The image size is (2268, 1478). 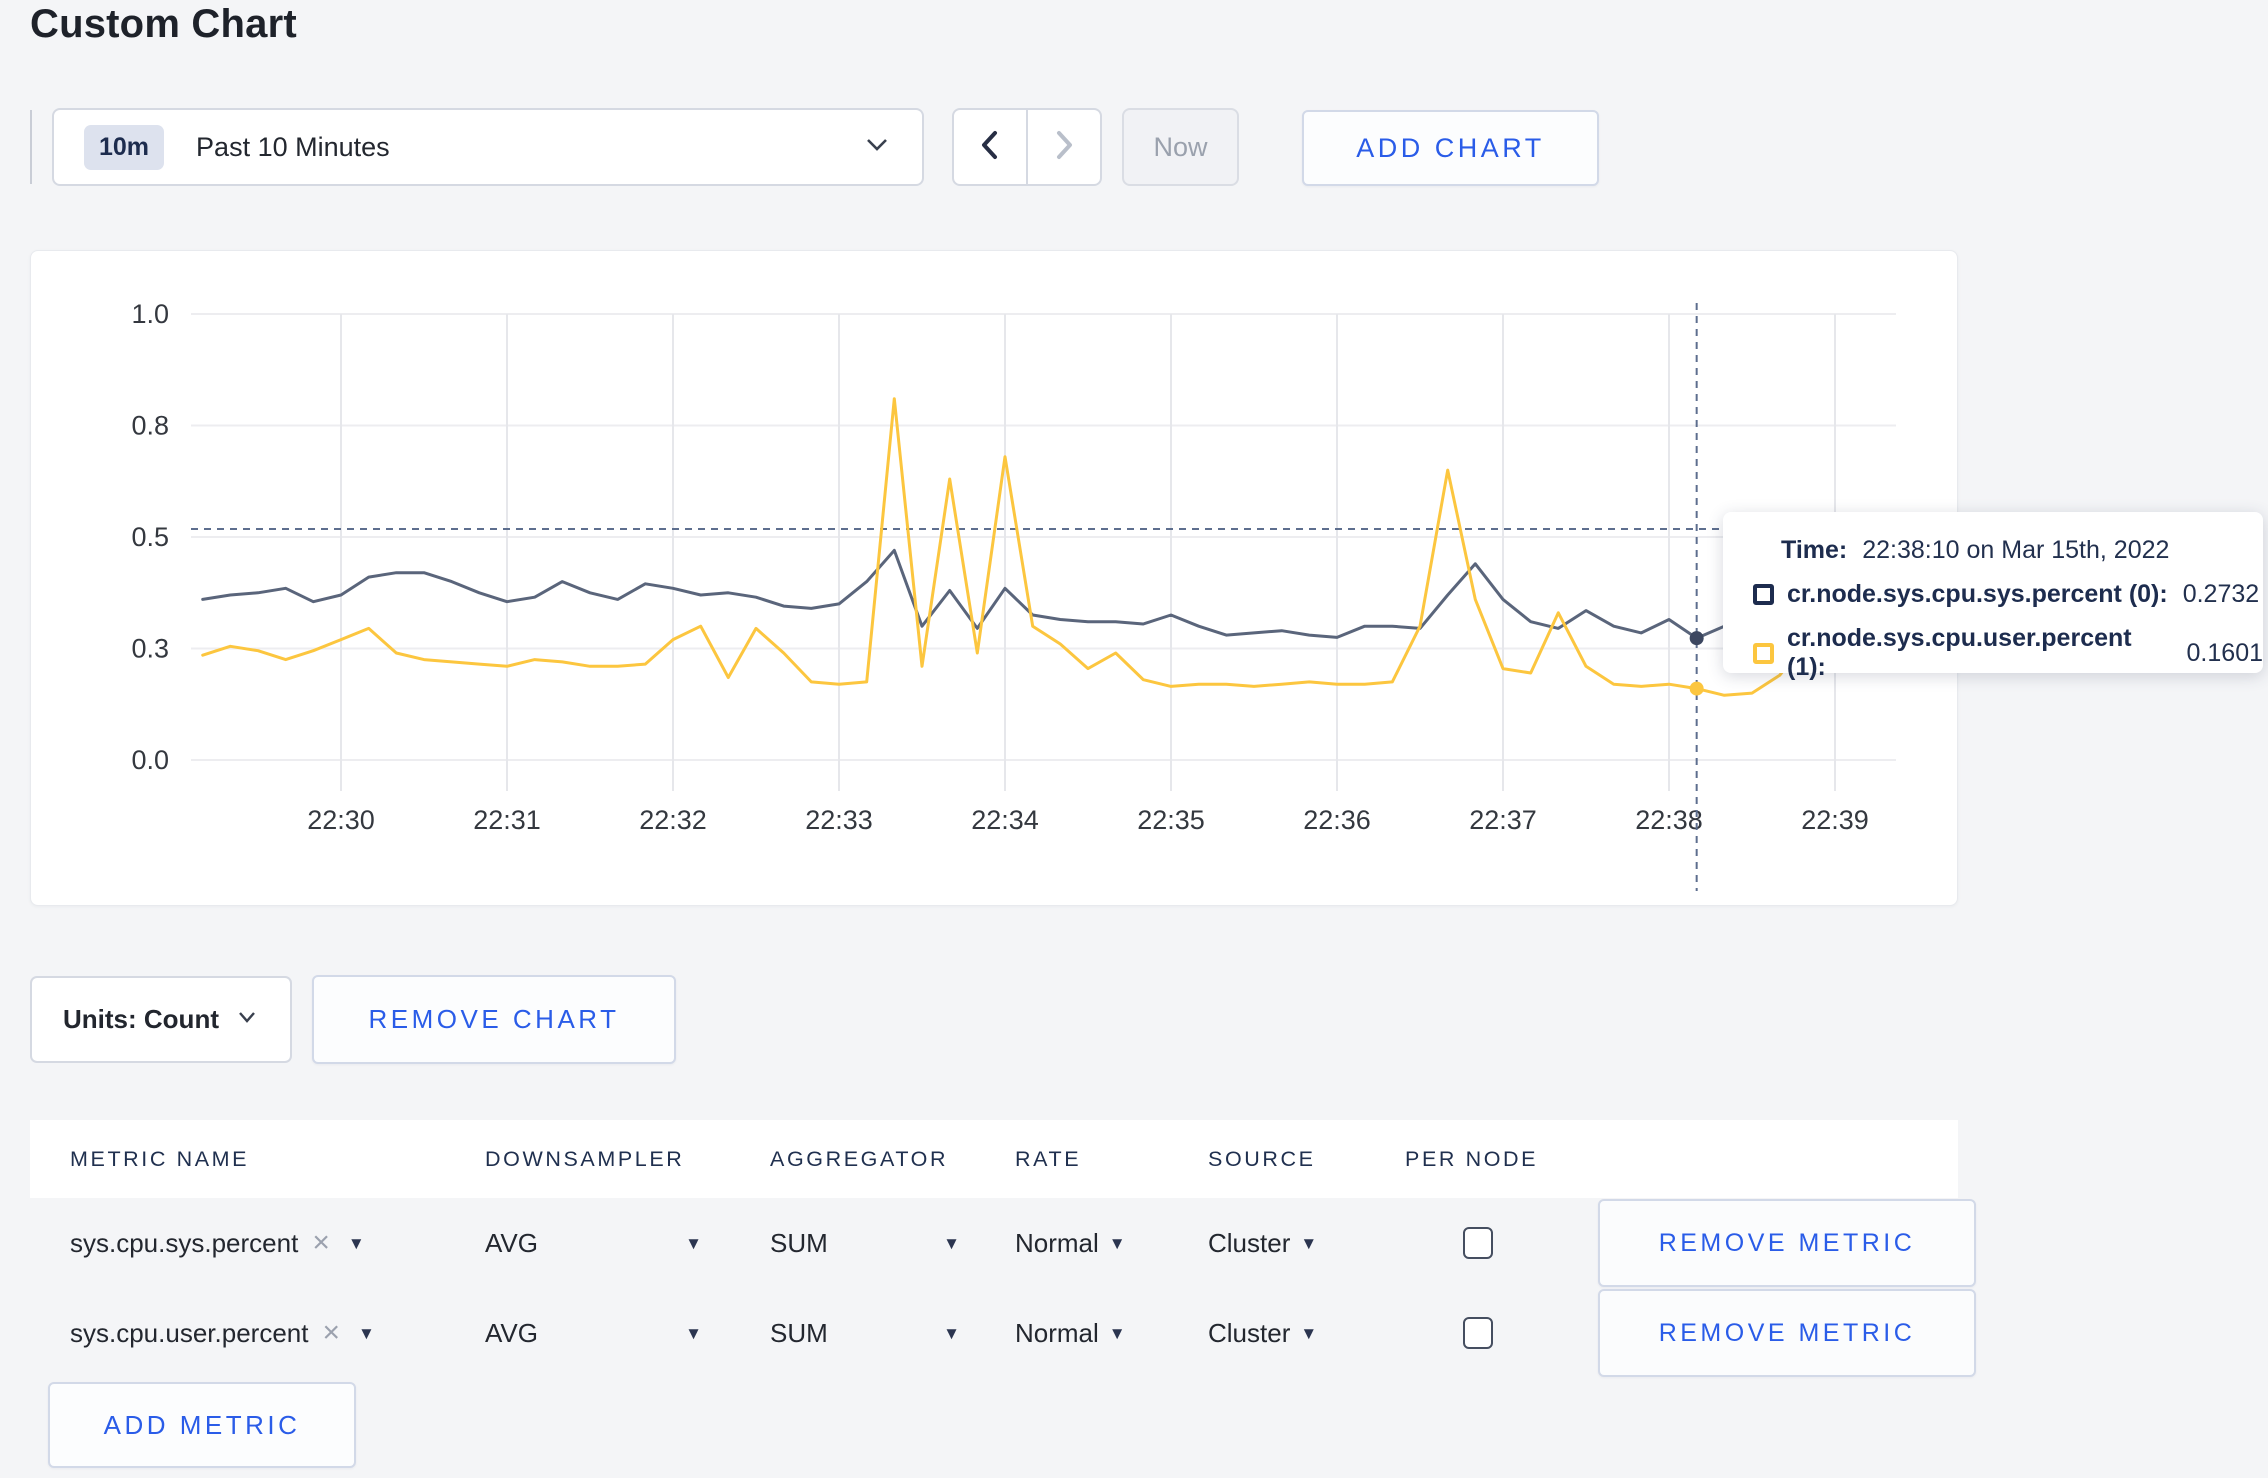 I want to click on header-aggregator: AGGREGATOR, so click(x=859, y=1158).